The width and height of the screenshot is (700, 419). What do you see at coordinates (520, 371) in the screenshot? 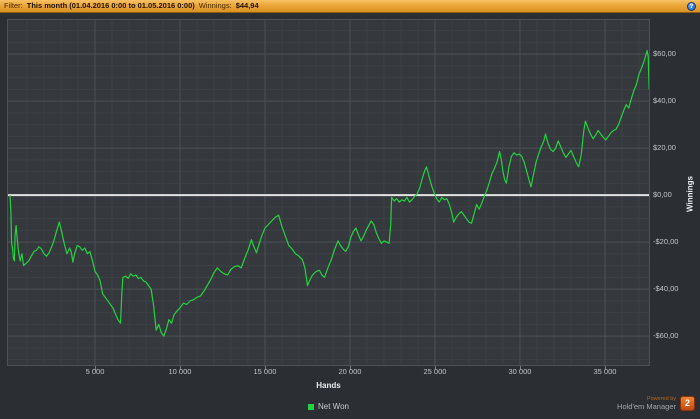
I see `x-tick-label: 30 000` at bounding box center [520, 371].